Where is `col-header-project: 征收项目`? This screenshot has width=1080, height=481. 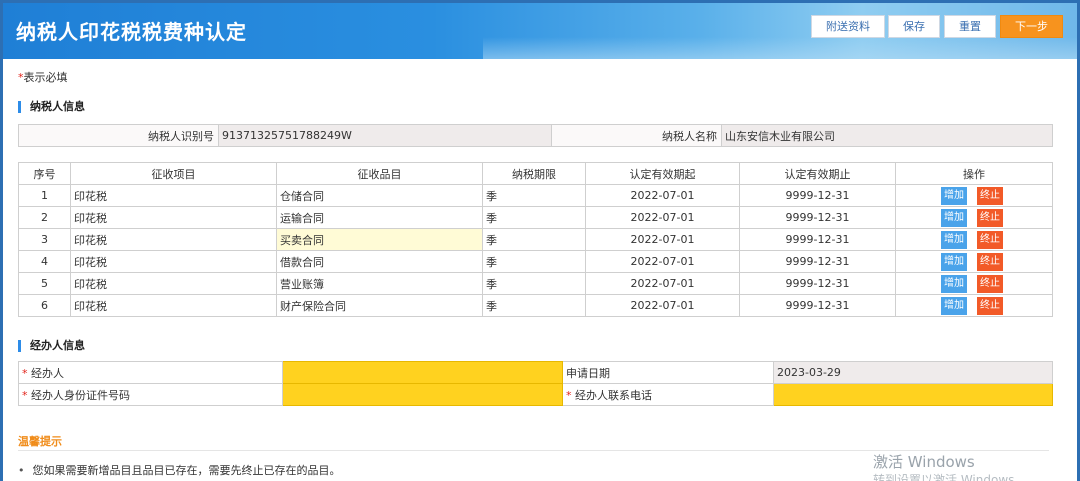
col-header-project: 征收项目 is located at coordinates (173, 173).